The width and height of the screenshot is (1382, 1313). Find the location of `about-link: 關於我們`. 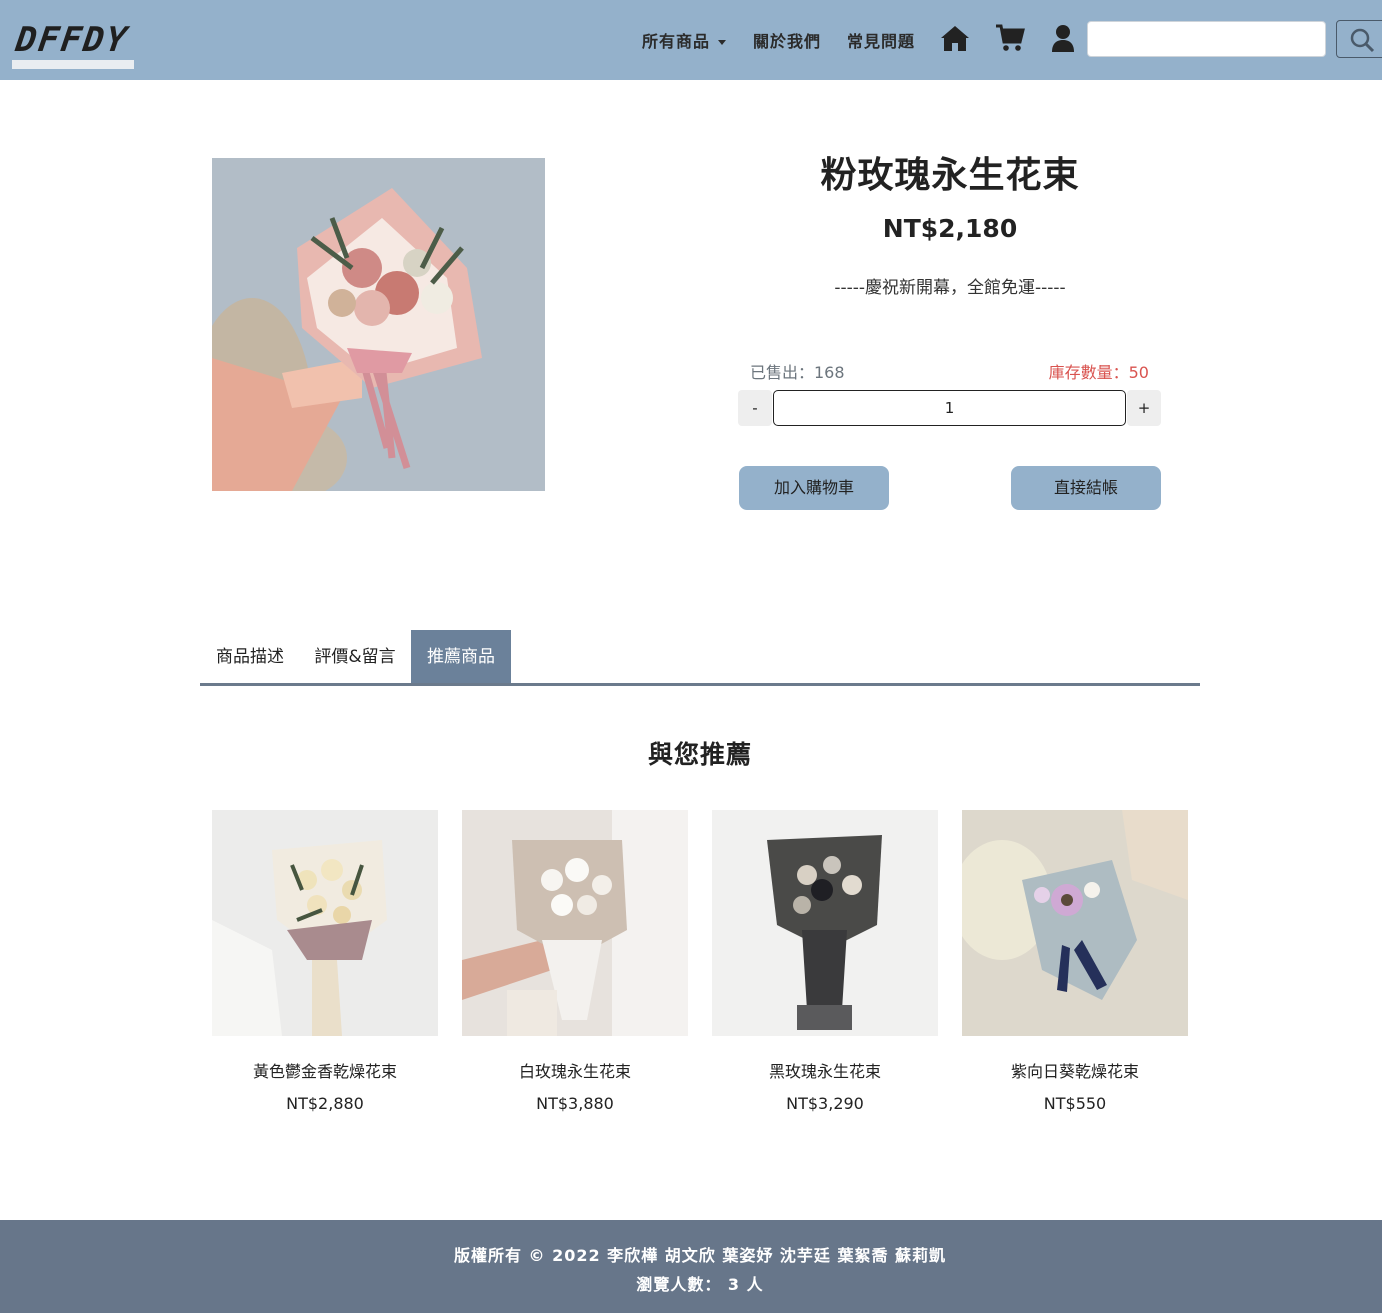

about-link: 關於我們 is located at coordinates (787, 40).